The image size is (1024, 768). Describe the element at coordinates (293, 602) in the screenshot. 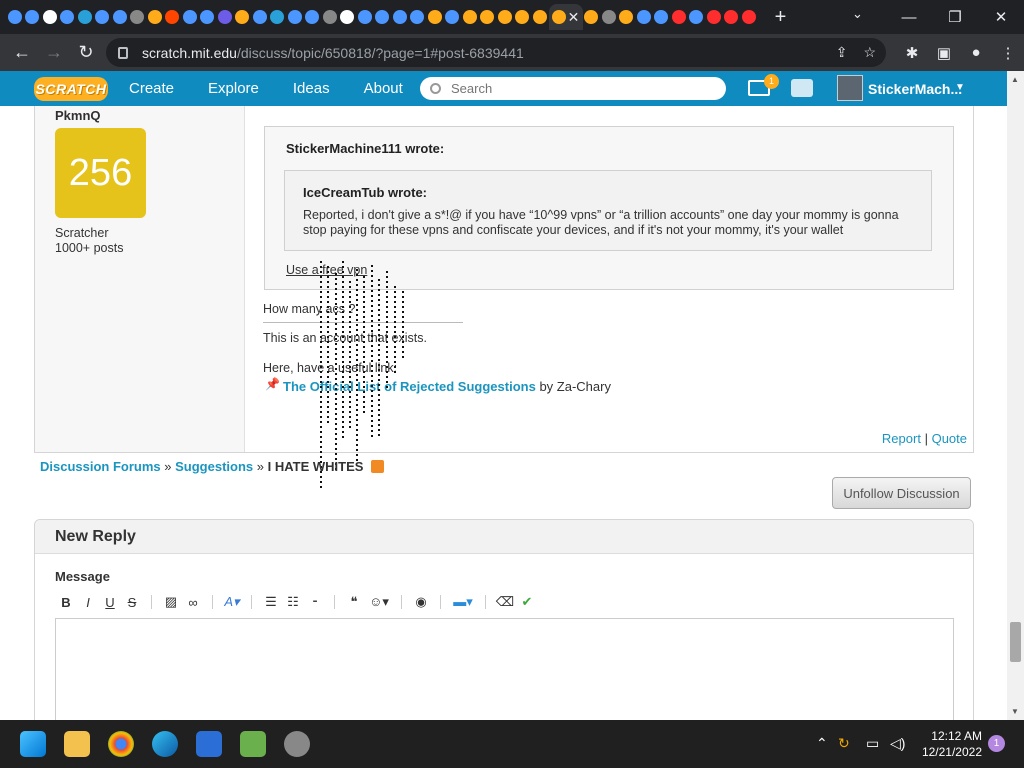

I see `numbered-list-icon: ☷` at that location.